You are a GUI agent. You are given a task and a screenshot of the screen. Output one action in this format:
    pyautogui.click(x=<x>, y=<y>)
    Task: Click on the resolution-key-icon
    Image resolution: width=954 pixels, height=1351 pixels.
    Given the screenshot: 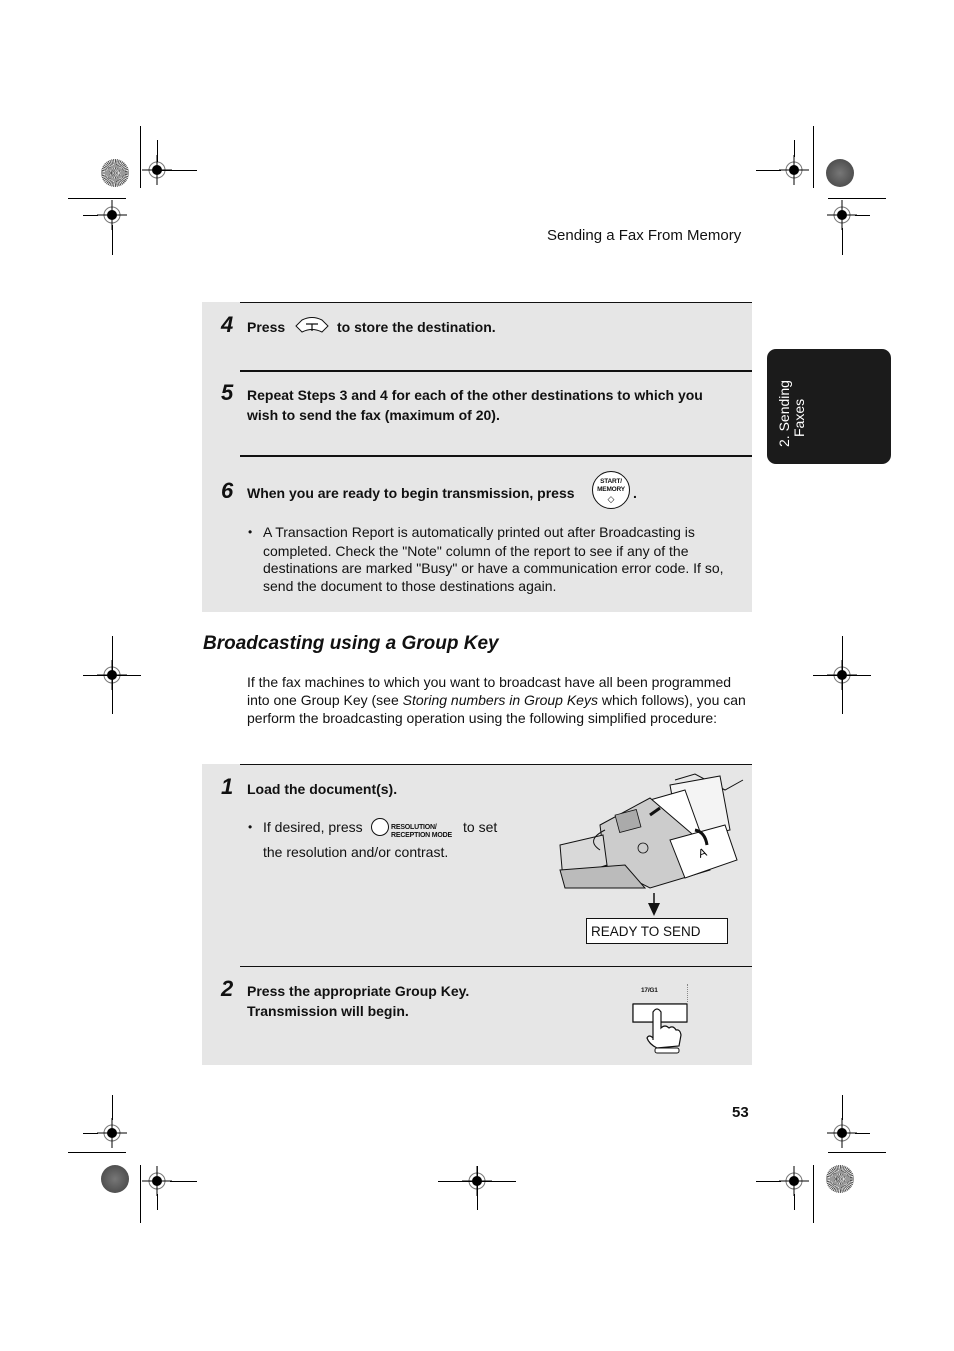 What is the action you would take?
    pyautogui.click(x=380, y=827)
    